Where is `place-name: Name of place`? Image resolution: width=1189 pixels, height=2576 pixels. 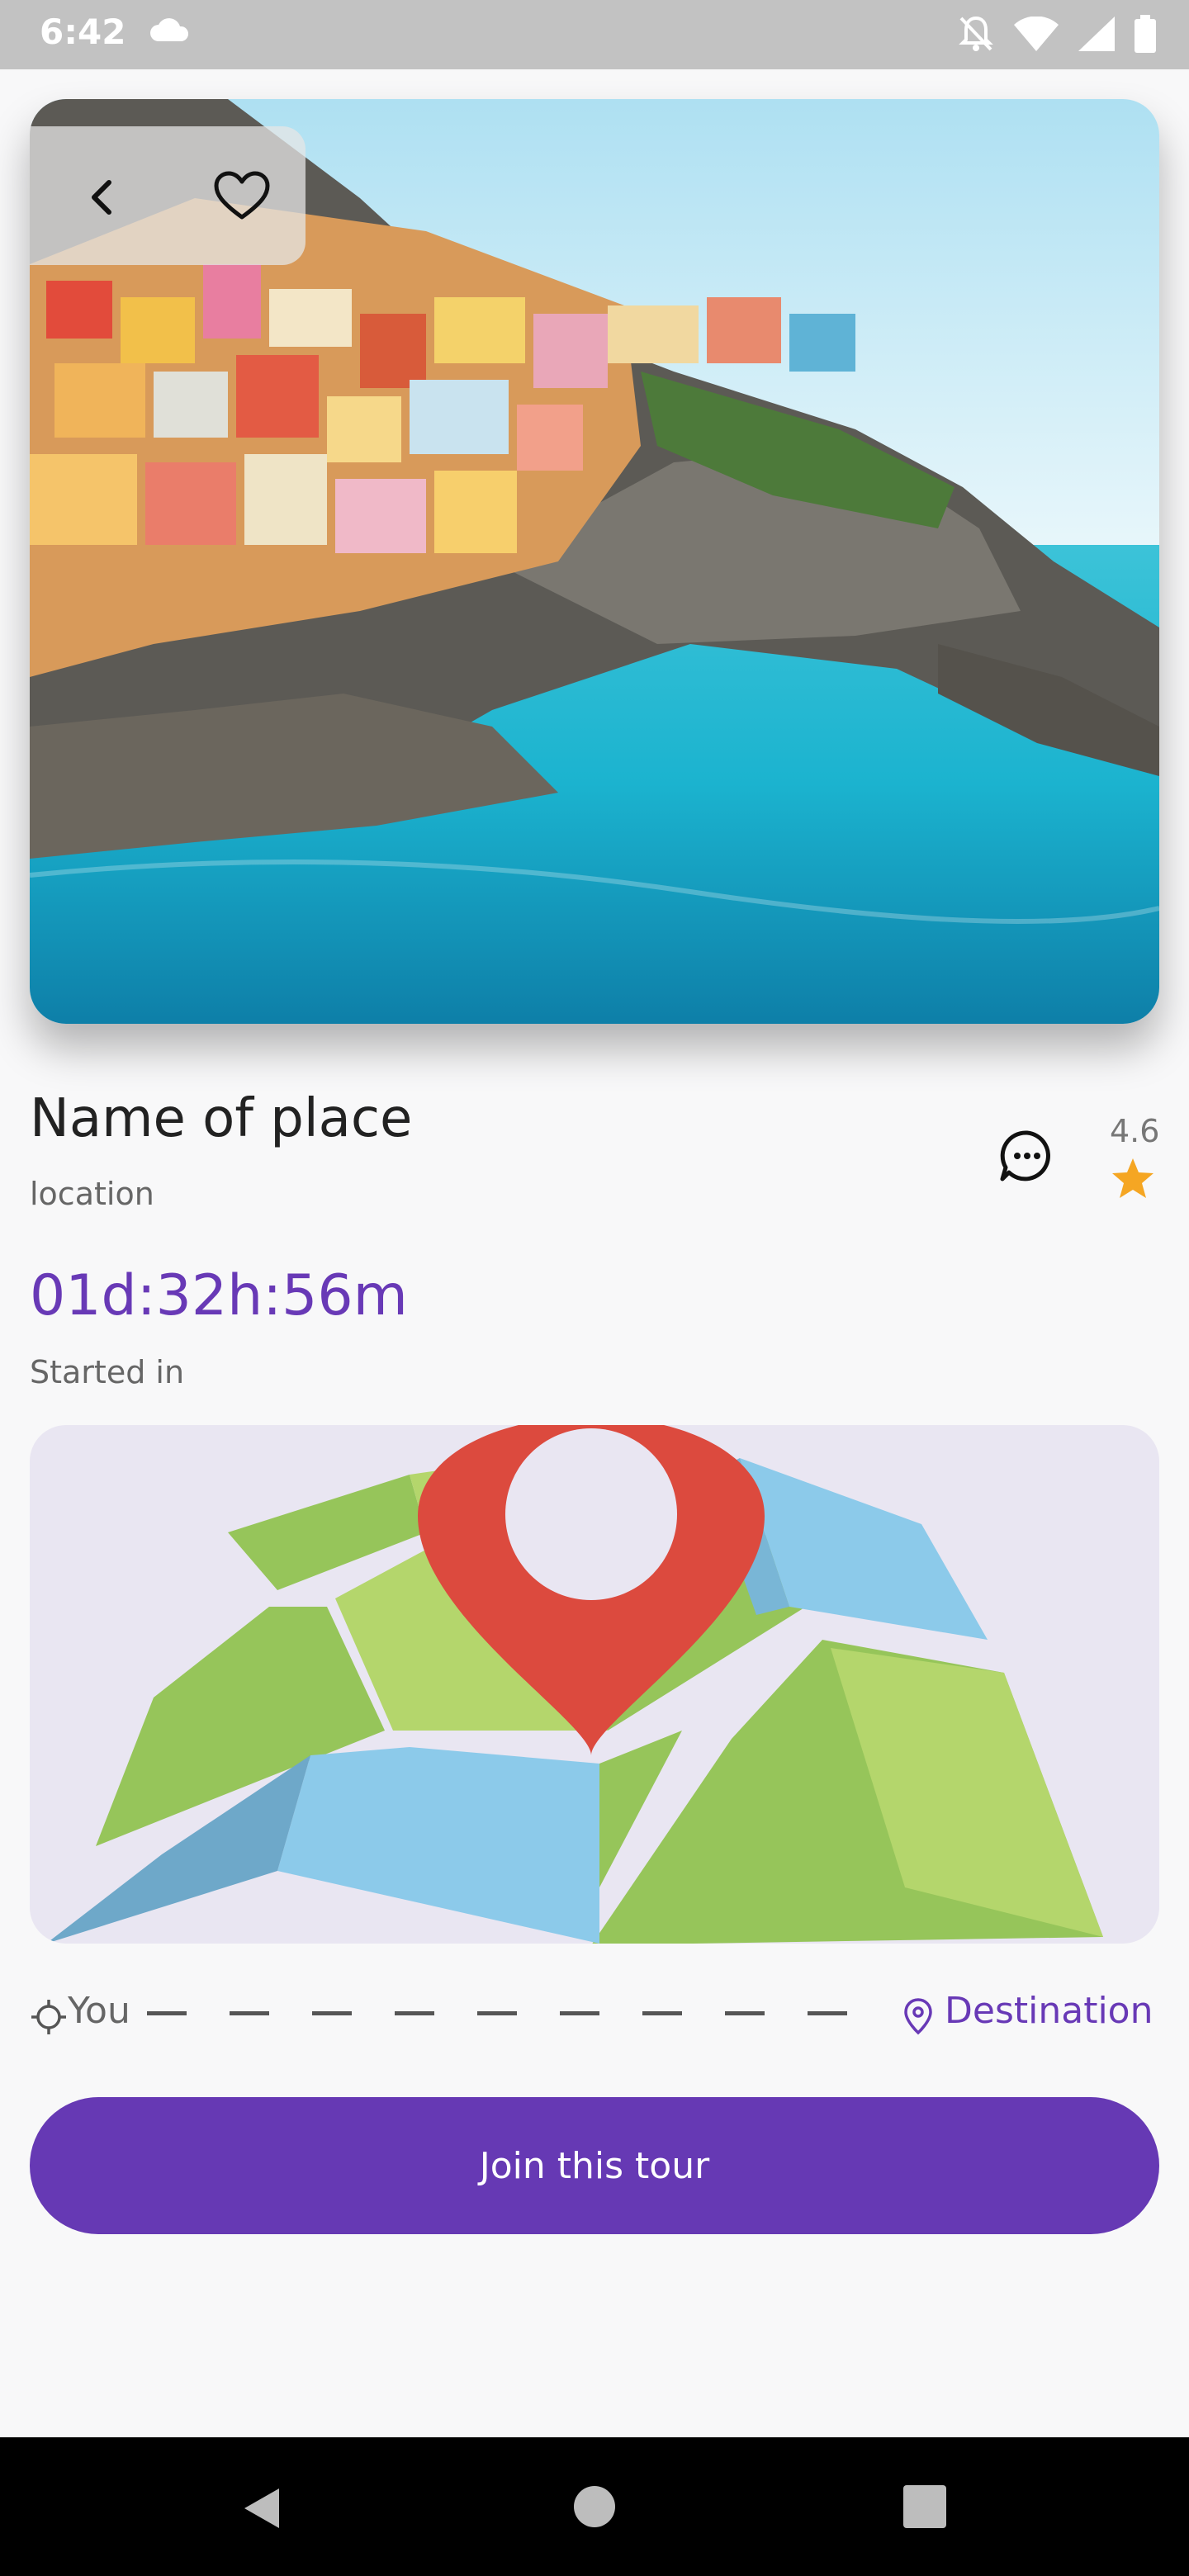
place-name: Name of place is located at coordinates (221, 1118).